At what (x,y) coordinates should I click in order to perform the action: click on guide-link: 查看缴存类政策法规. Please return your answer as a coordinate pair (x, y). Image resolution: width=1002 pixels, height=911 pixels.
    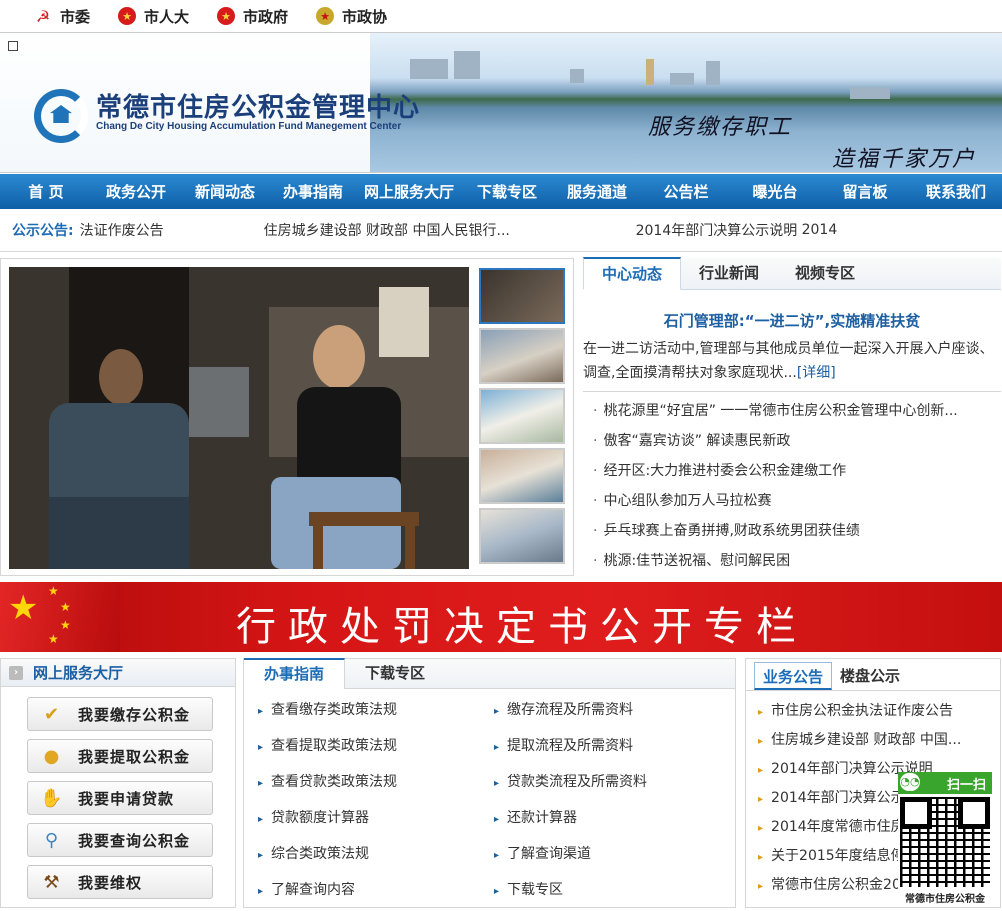
    Looking at the image, I should click on (376, 713).